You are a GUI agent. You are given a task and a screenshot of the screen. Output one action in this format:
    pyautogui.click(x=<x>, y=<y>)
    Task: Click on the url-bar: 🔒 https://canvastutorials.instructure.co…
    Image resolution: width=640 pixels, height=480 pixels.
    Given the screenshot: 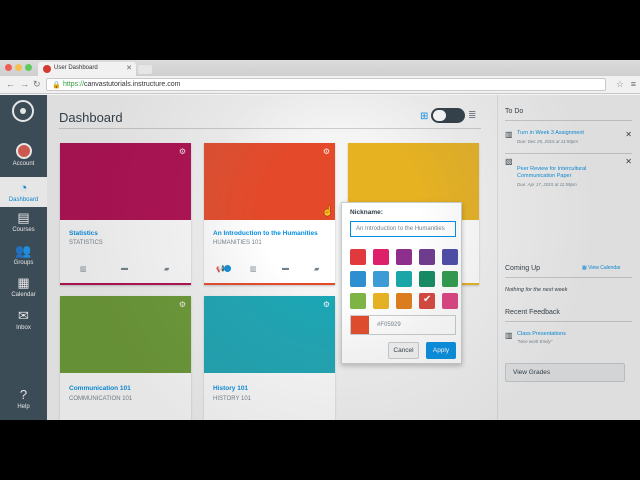 What is the action you would take?
    pyautogui.click(x=326, y=84)
    